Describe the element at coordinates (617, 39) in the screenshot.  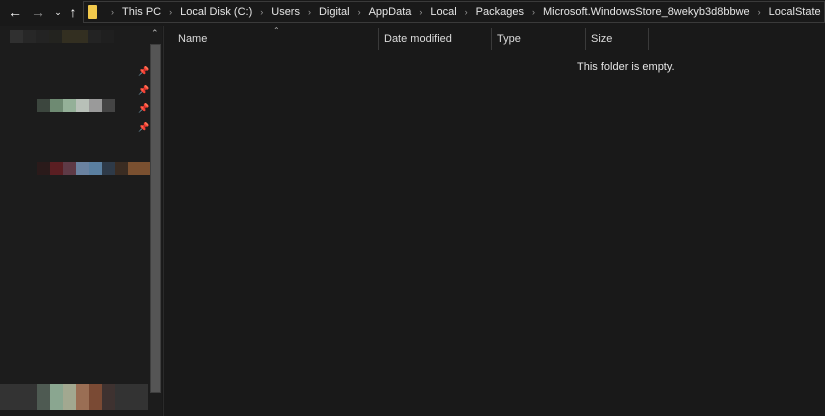
I see `column-size: Size` at that location.